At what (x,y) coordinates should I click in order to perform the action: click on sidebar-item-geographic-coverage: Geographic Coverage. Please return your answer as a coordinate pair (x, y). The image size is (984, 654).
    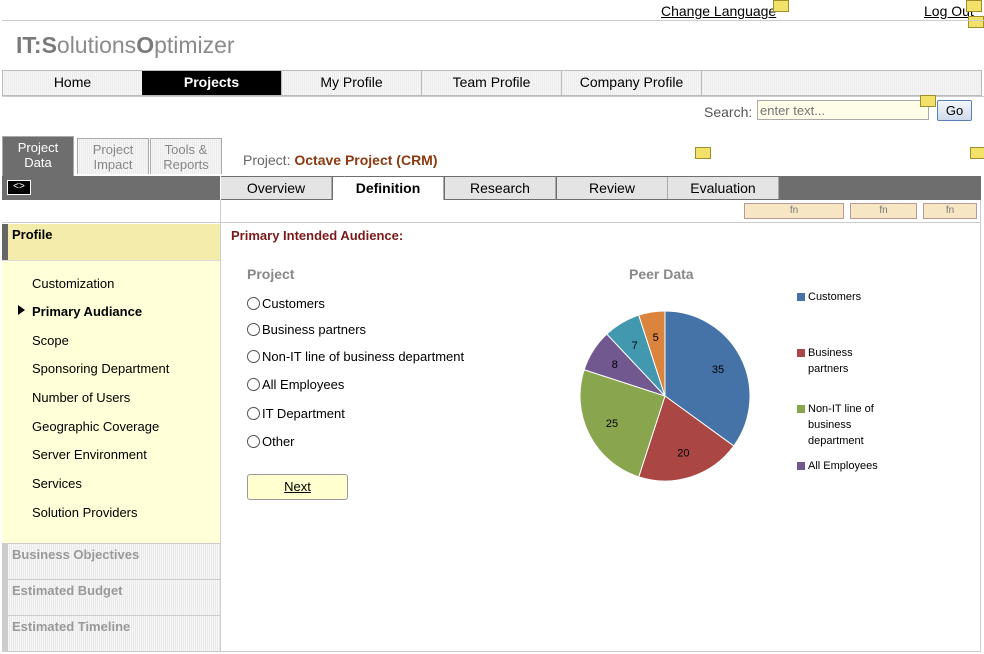
    Looking at the image, I should click on (95, 426).